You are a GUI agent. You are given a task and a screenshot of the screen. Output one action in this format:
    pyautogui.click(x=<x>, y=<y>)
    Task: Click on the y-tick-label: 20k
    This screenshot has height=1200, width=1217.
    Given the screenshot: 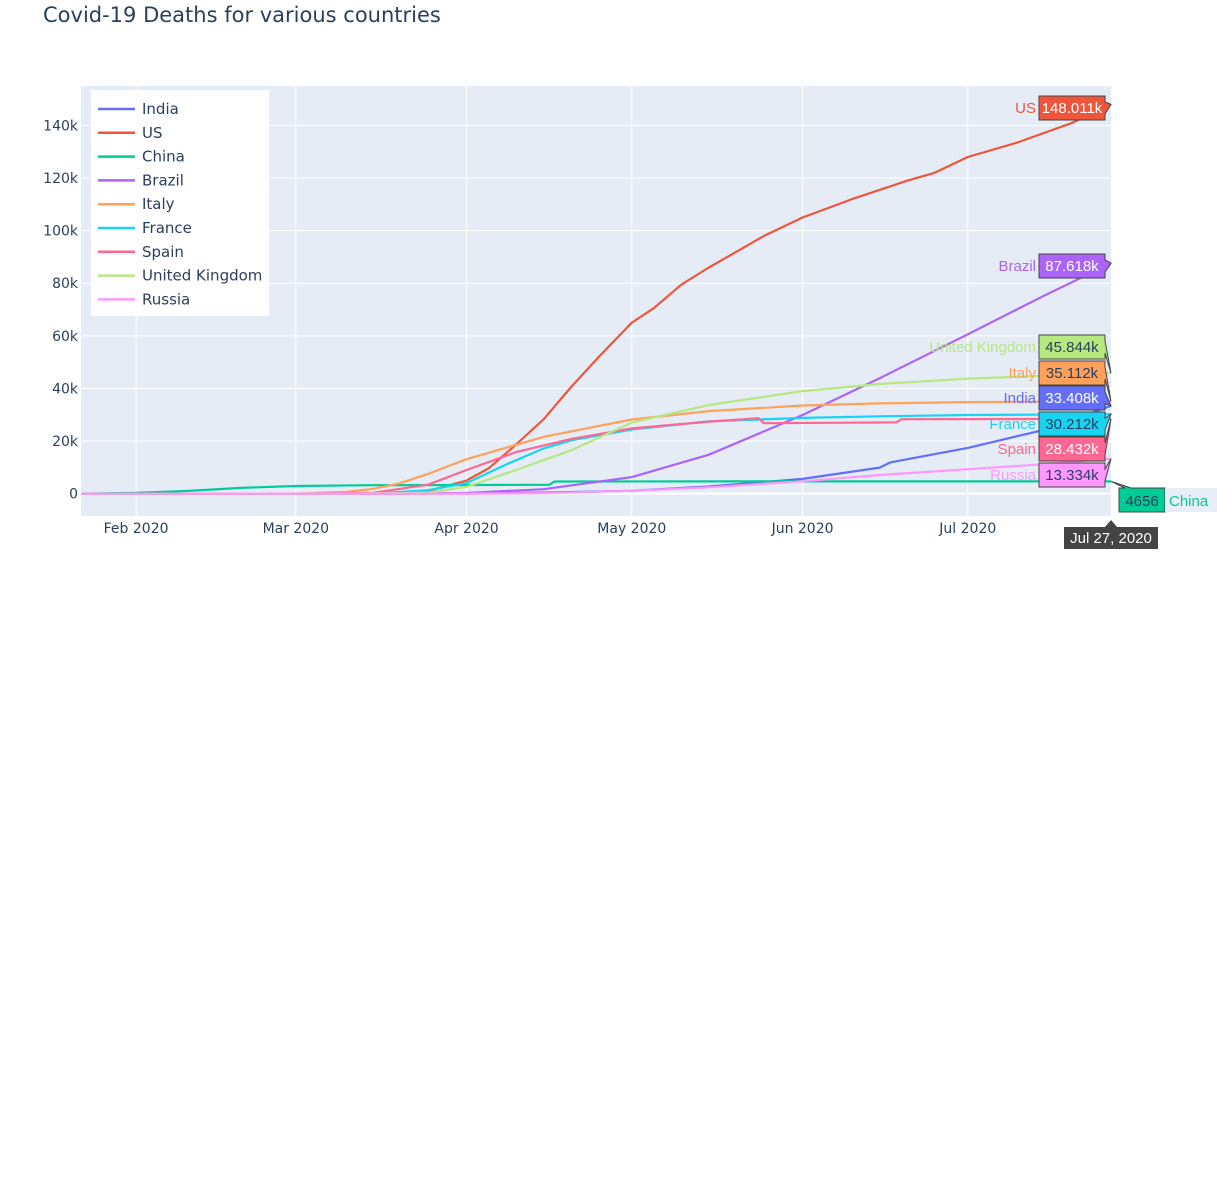 What is the action you would take?
    pyautogui.click(x=65, y=442)
    